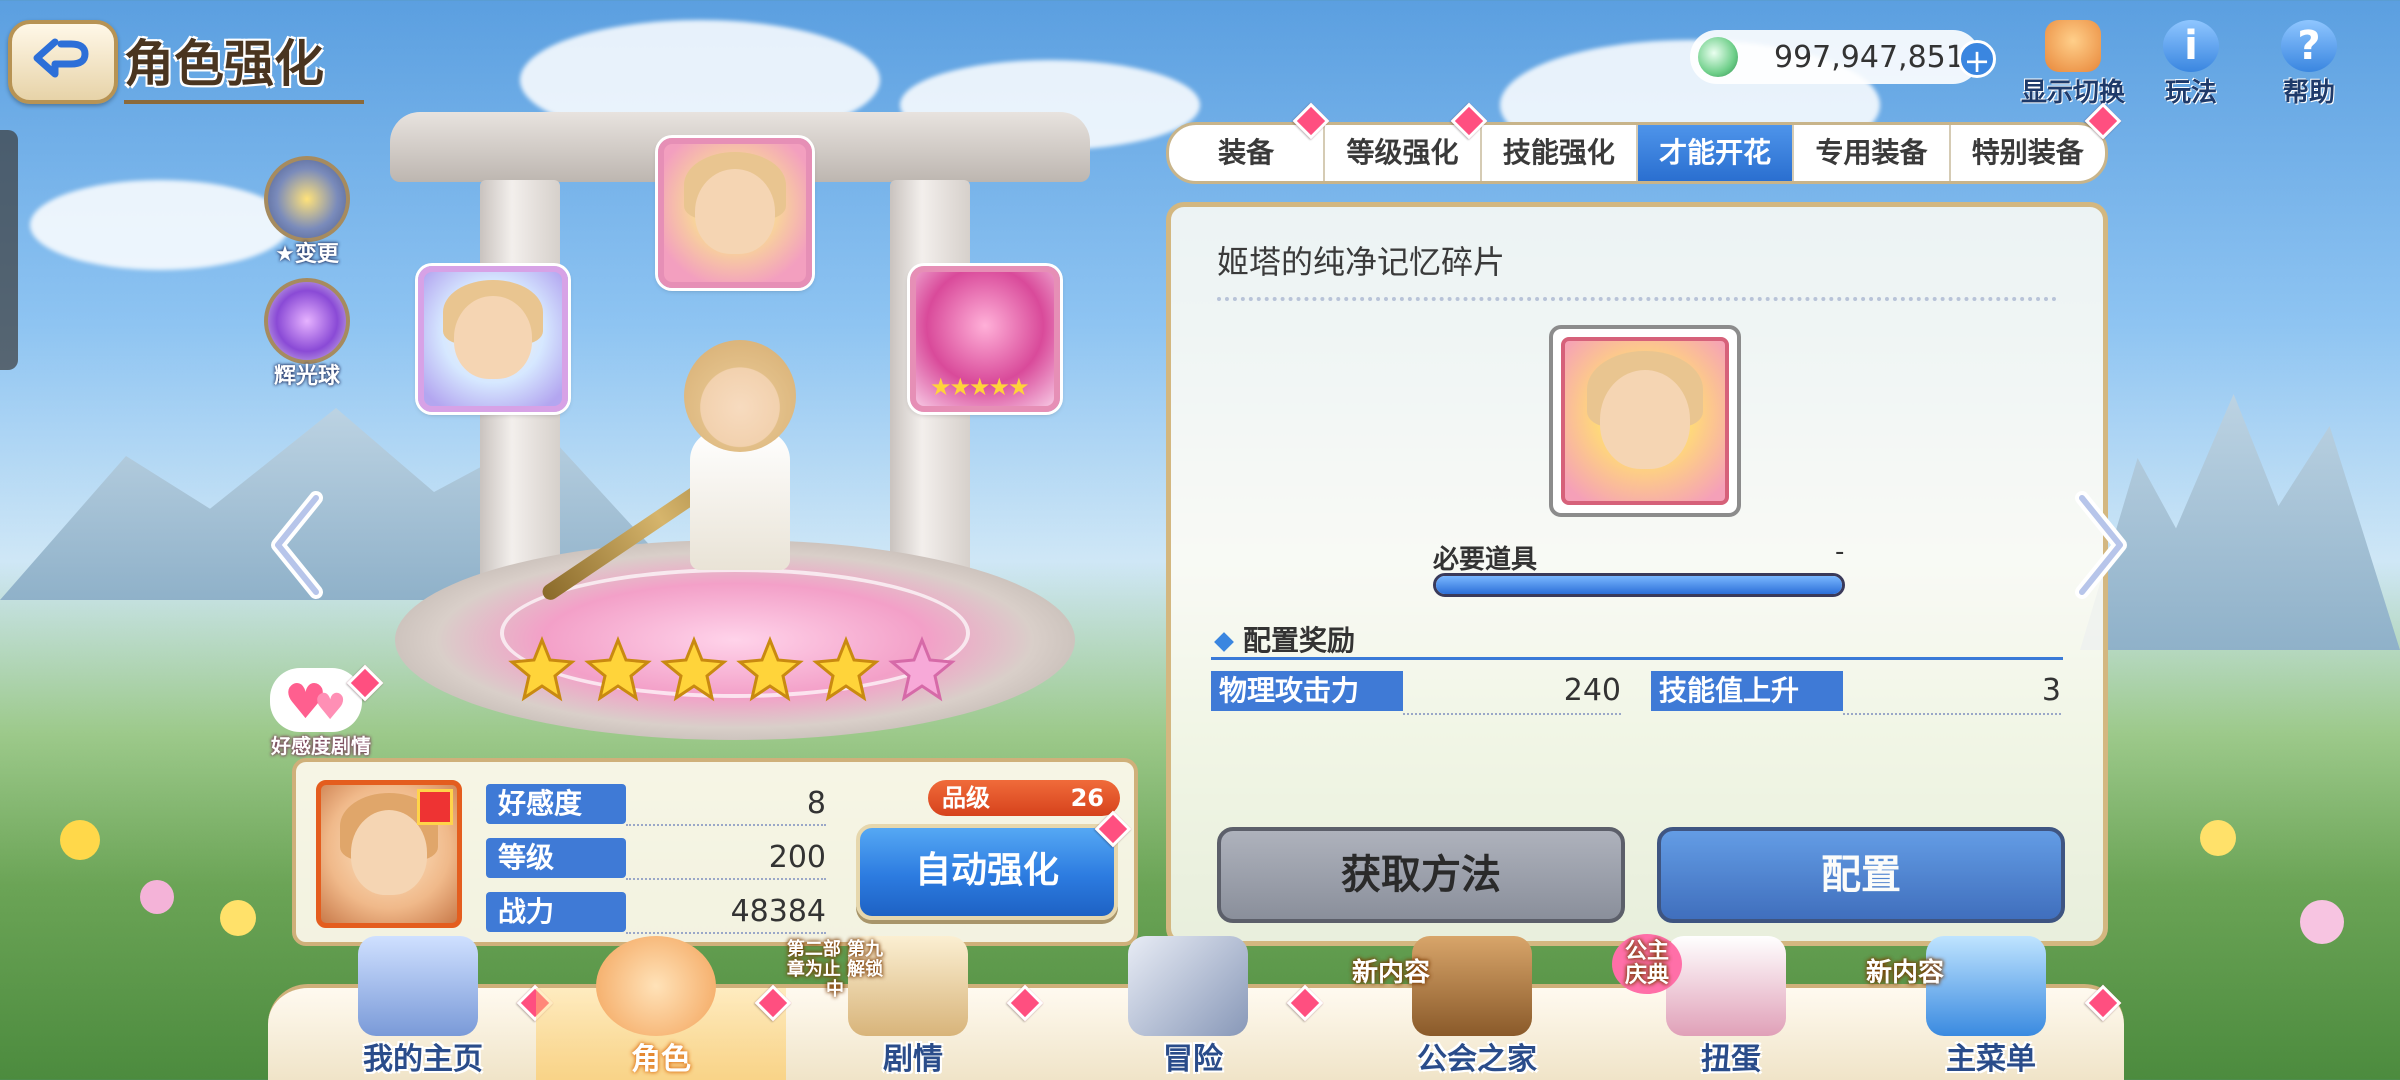 Image resolution: width=2400 pixels, height=1080 pixels. I want to click on character-avatar, so click(389, 854).